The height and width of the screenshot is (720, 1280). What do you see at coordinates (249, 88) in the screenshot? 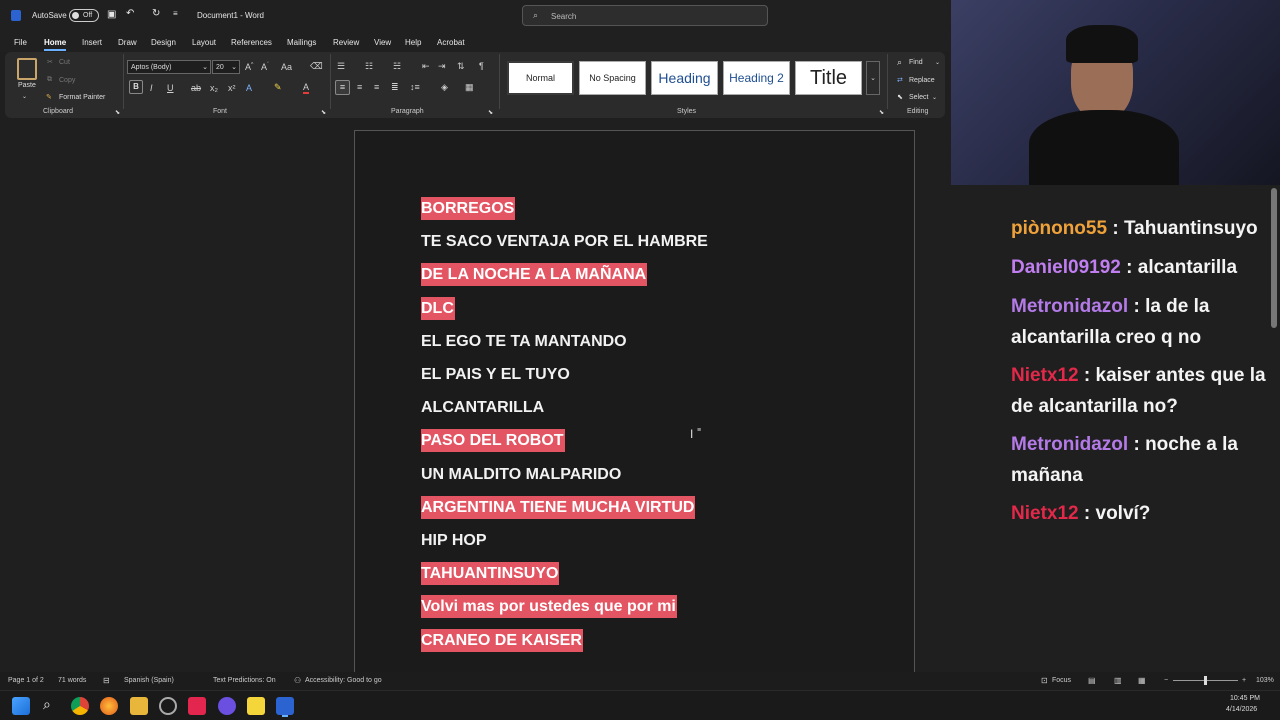
I see `text-effects-icon: A` at bounding box center [249, 88].